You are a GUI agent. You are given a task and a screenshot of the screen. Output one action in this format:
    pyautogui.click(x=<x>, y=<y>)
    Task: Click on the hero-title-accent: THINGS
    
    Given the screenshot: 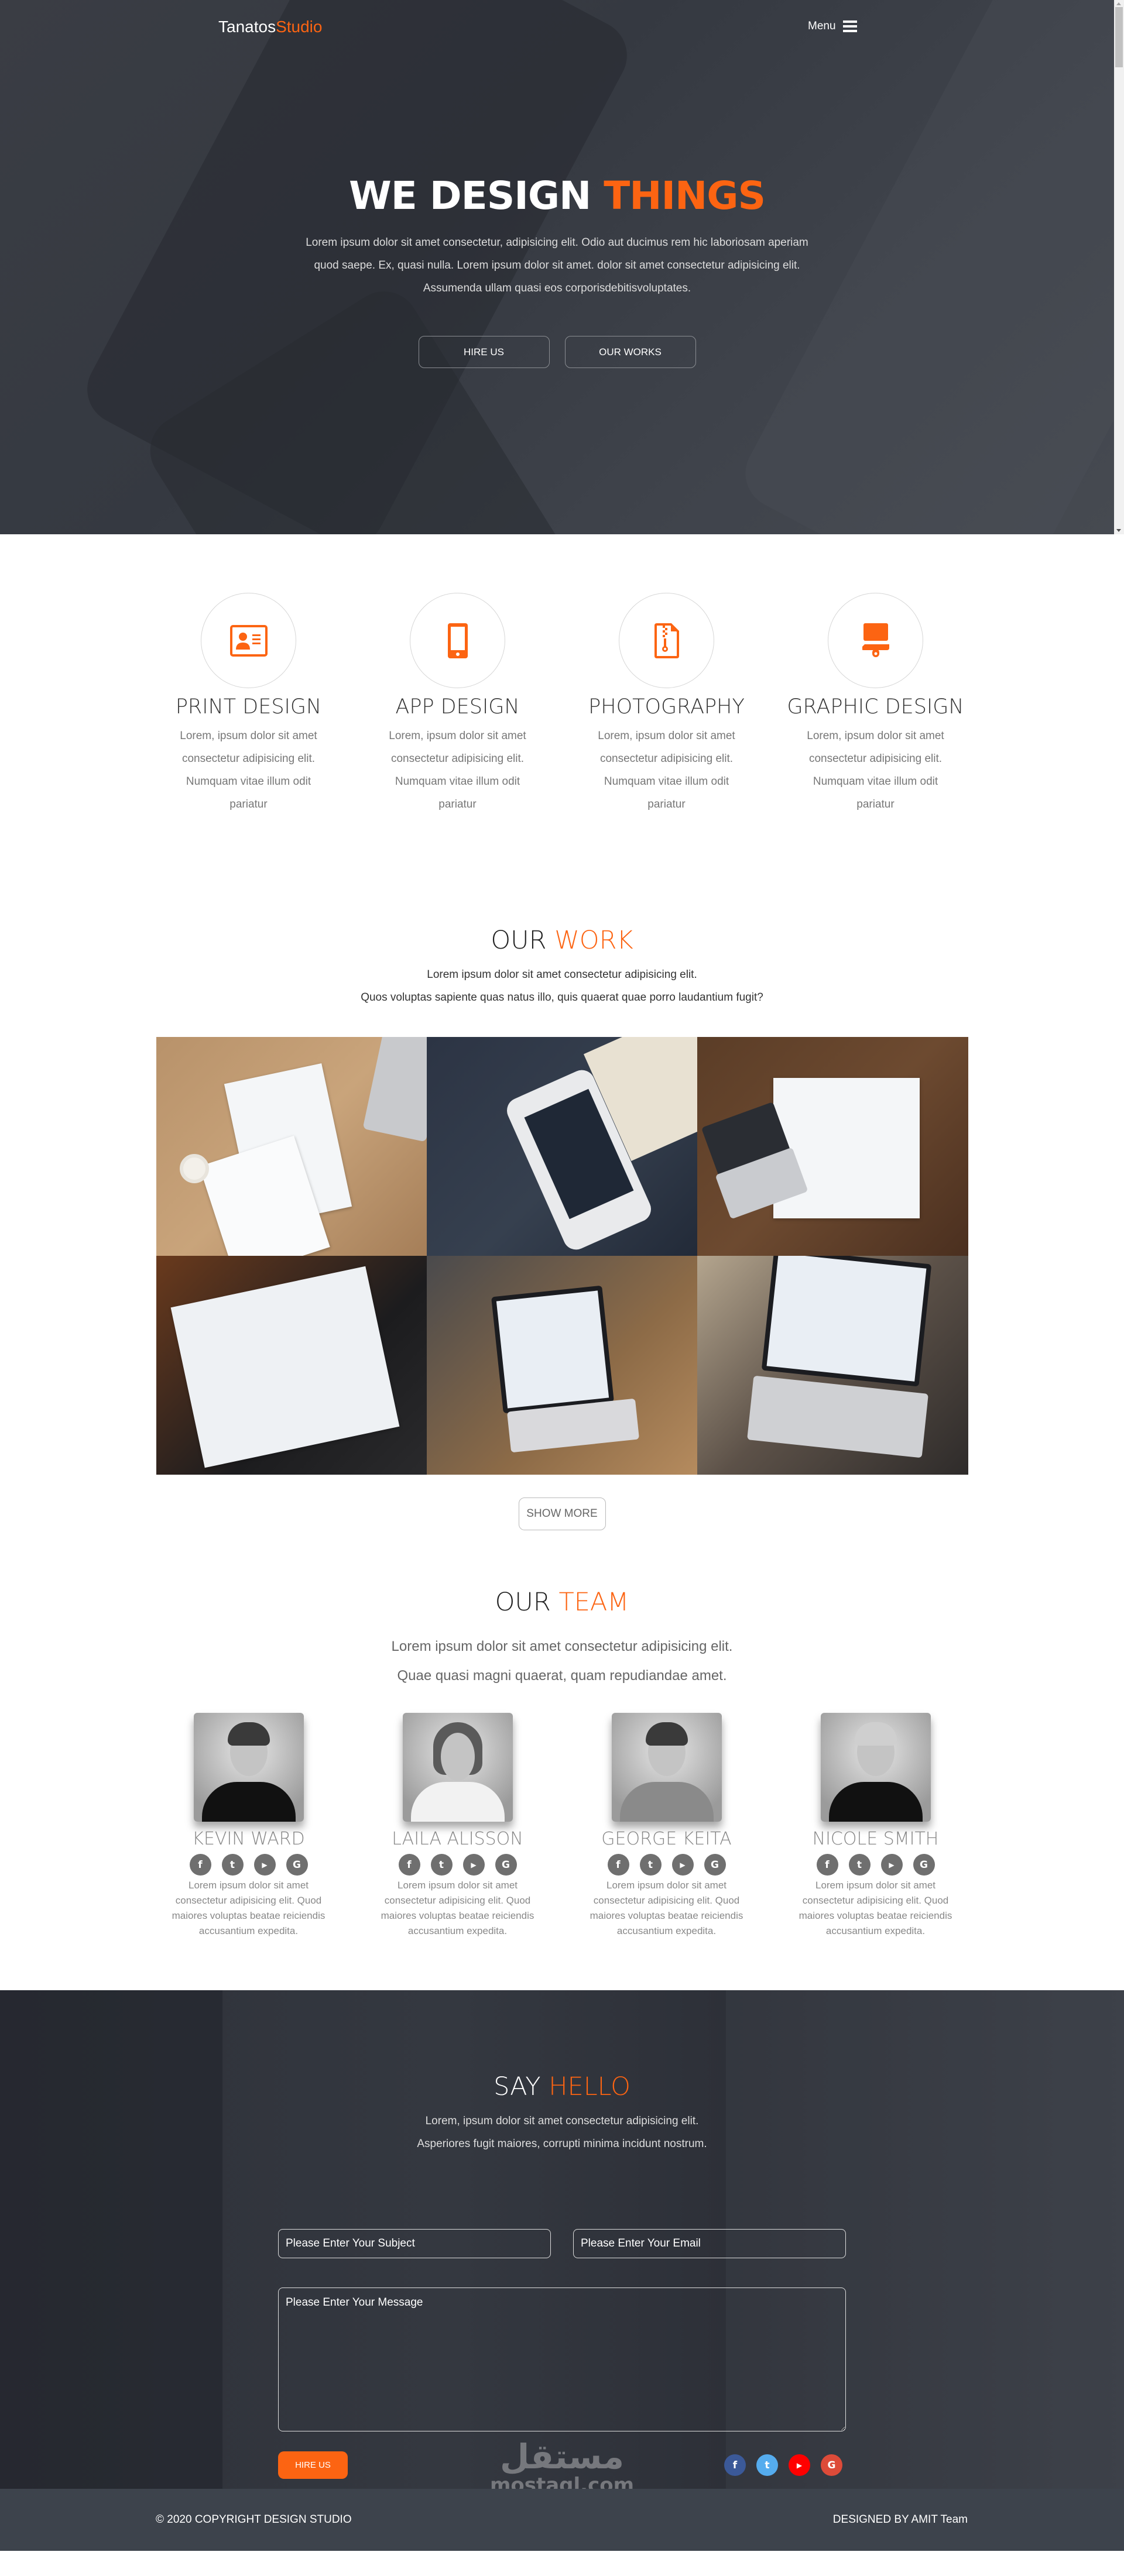 What is the action you would take?
    pyautogui.click(x=685, y=196)
    